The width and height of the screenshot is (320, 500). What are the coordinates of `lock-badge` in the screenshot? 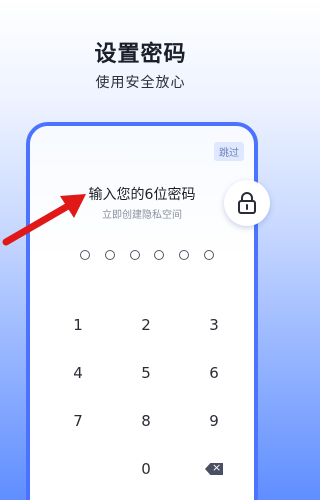 It's located at (247, 203).